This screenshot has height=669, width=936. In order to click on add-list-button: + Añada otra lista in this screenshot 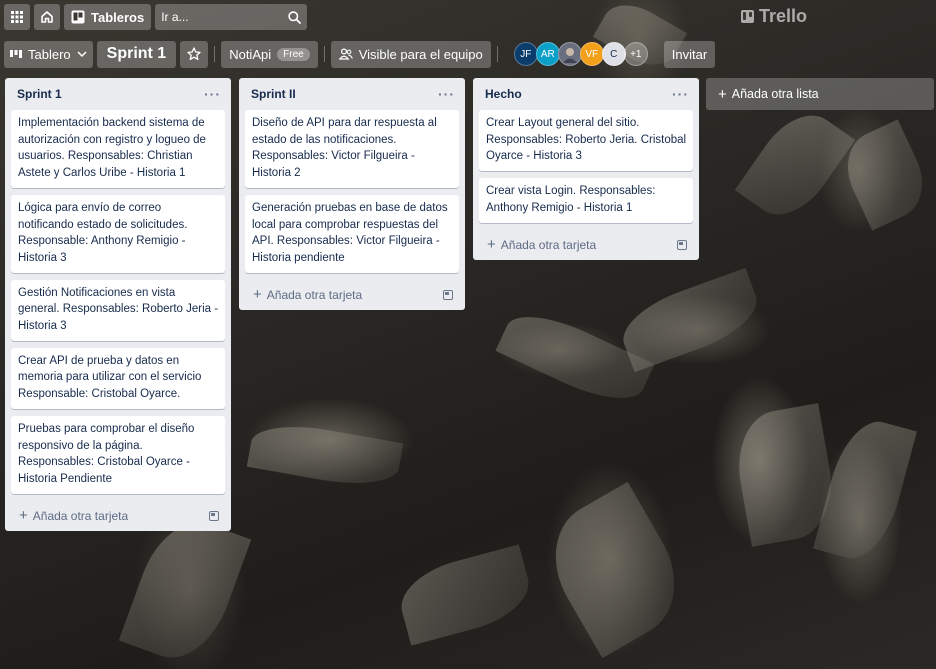, I will do `click(820, 94)`.